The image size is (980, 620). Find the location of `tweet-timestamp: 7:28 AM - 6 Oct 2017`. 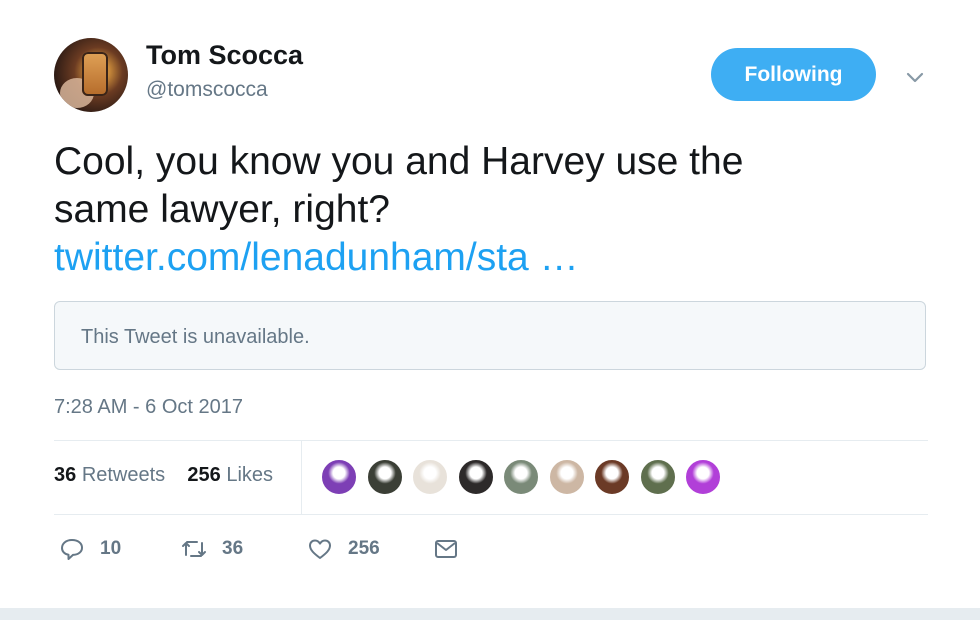

tweet-timestamp: 7:28 AM - 6 Oct 2017 is located at coordinates (148, 407).